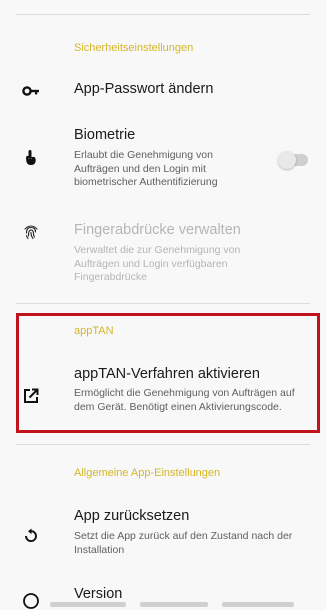  I want to click on row-version-title: Version, so click(98, 594).